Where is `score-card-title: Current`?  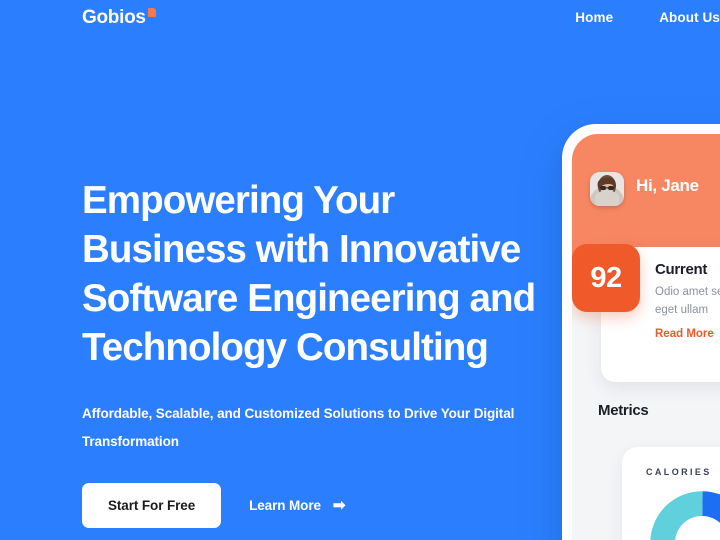
score-card-title: Current is located at coordinates (681, 269).